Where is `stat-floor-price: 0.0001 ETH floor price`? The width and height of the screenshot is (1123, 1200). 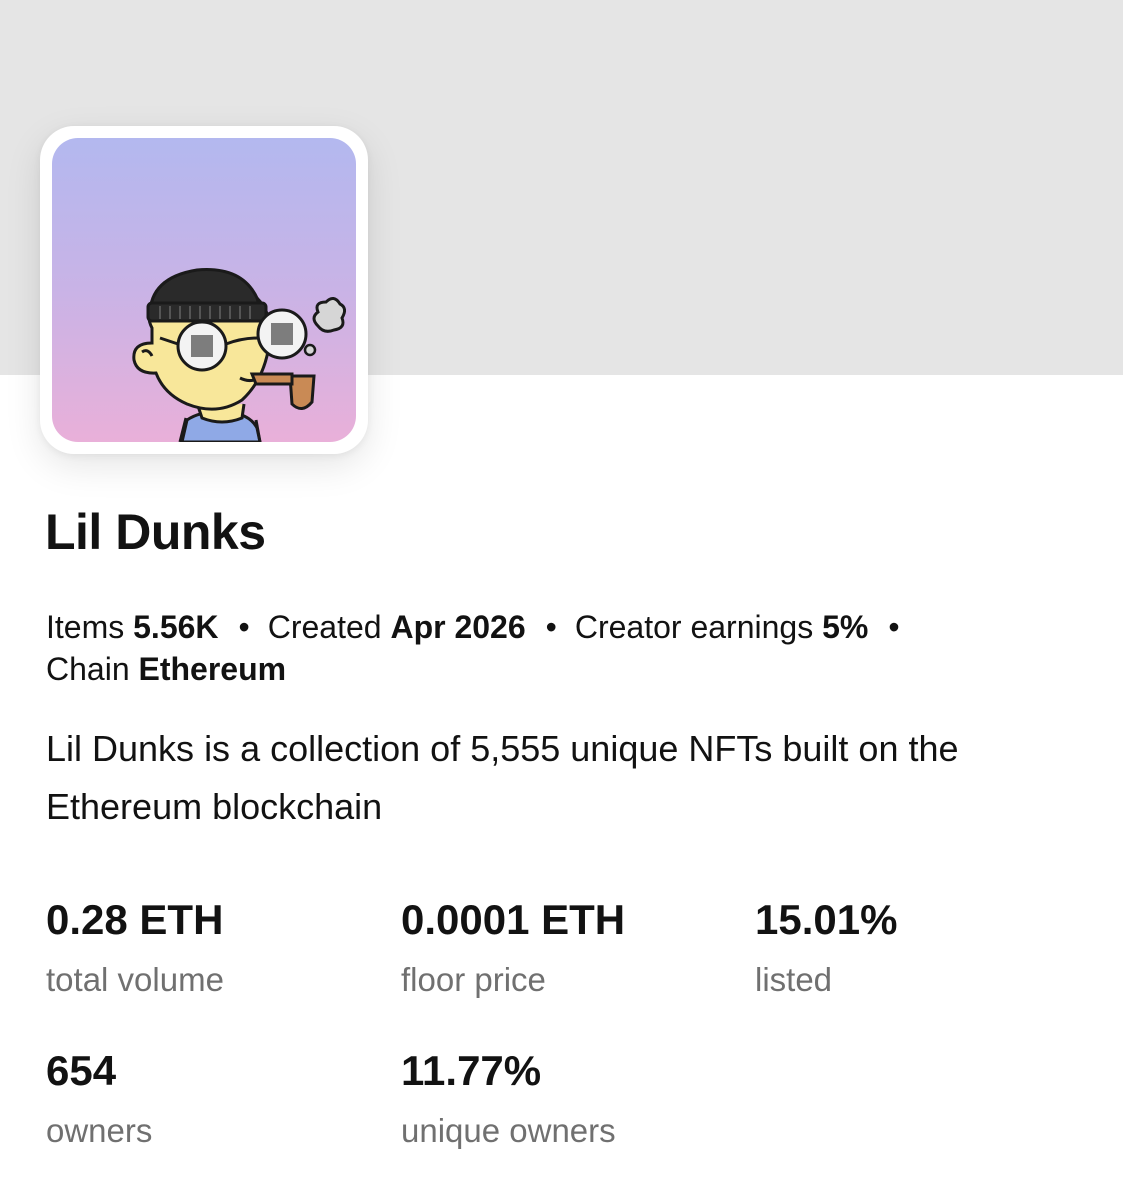 stat-floor-price: 0.0001 ETH floor price is located at coordinates (513, 947).